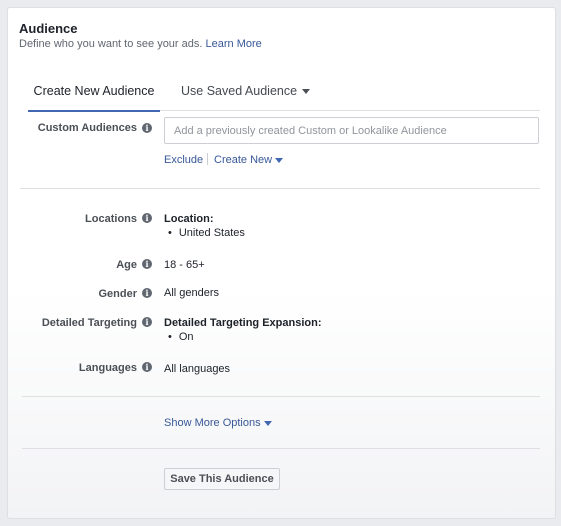 Image resolution: width=561 pixels, height=526 pixels. I want to click on tab-create-new-audience: Create New Audience, so click(94, 98).